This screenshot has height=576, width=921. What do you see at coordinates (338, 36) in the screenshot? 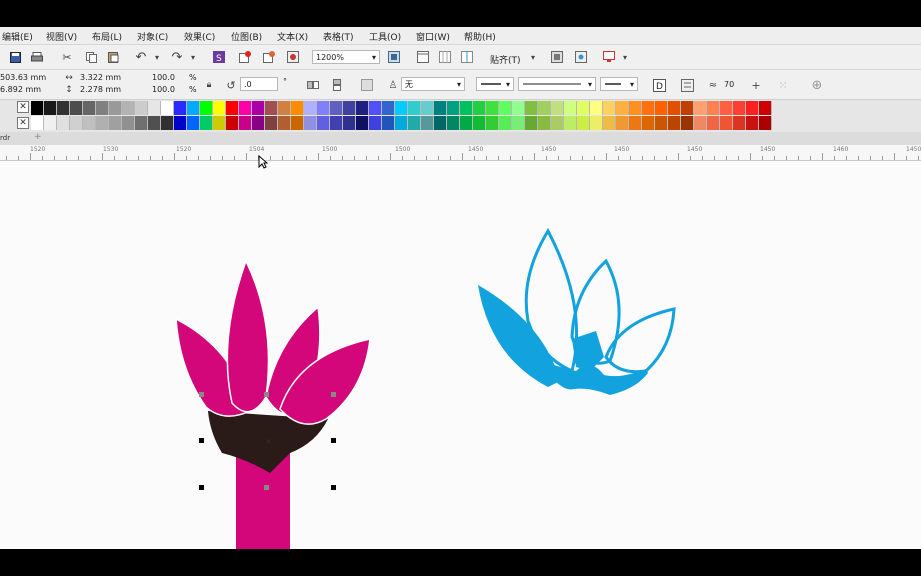
I see `menu-table: 表格(T)` at bounding box center [338, 36].